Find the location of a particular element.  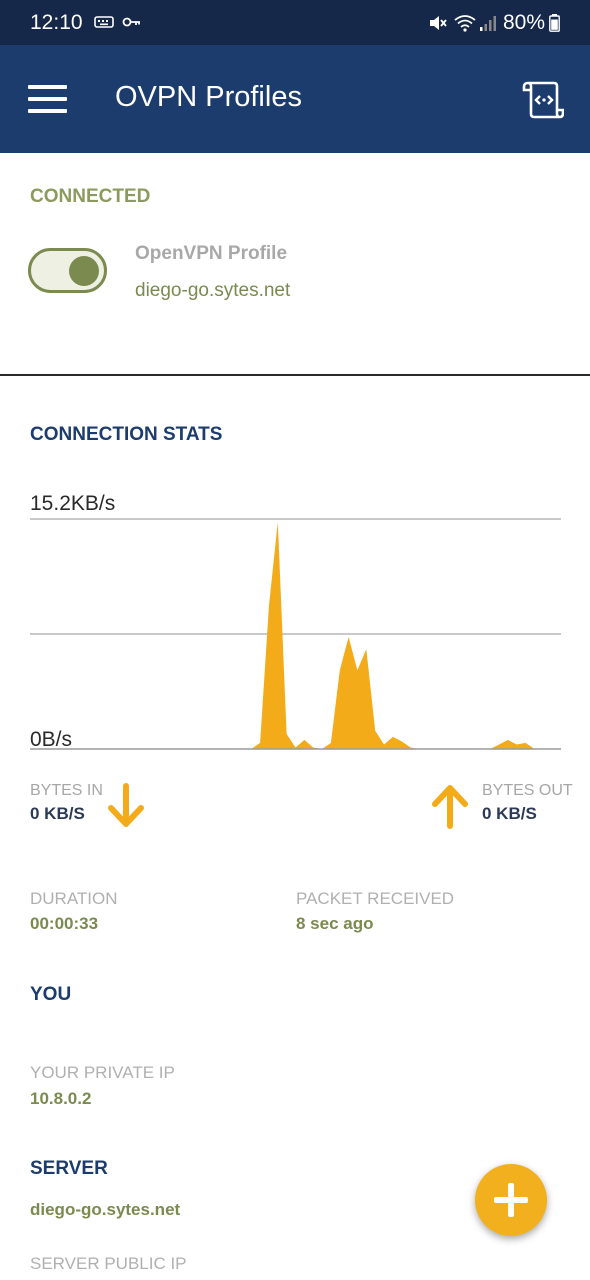

connection-status-label: CONNECTED is located at coordinates (90, 196).